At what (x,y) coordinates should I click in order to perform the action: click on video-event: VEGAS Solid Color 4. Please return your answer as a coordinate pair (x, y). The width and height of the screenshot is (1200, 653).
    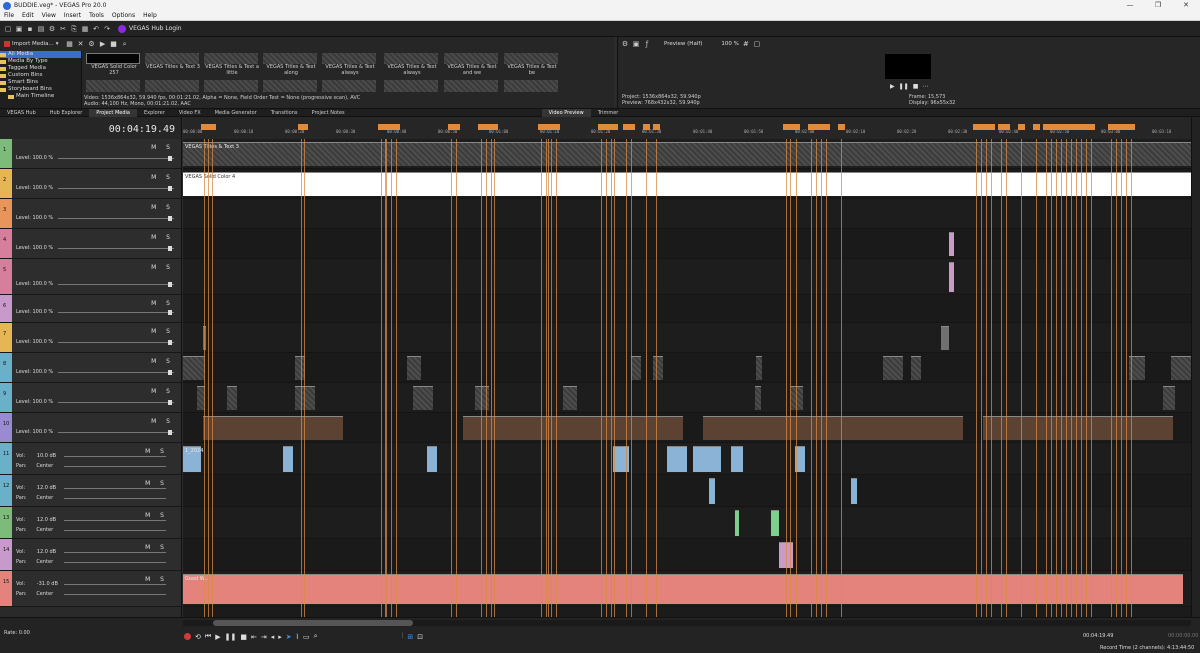
    Looking at the image, I should click on (687, 184).